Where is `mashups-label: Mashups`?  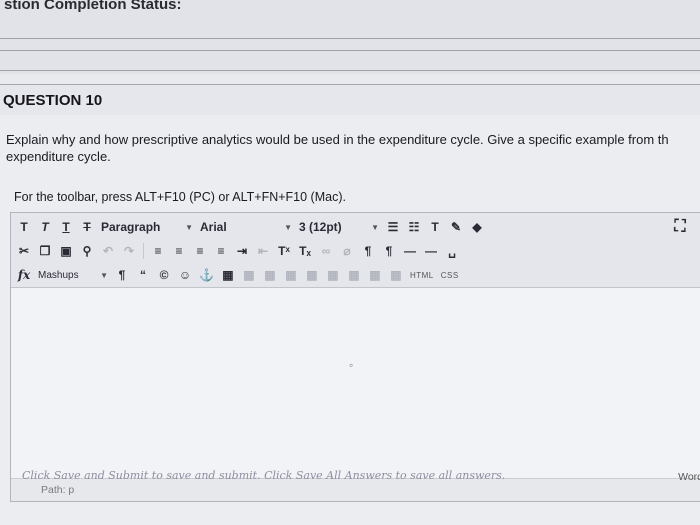
mashups-label: Mashups is located at coordinates (58, 275).